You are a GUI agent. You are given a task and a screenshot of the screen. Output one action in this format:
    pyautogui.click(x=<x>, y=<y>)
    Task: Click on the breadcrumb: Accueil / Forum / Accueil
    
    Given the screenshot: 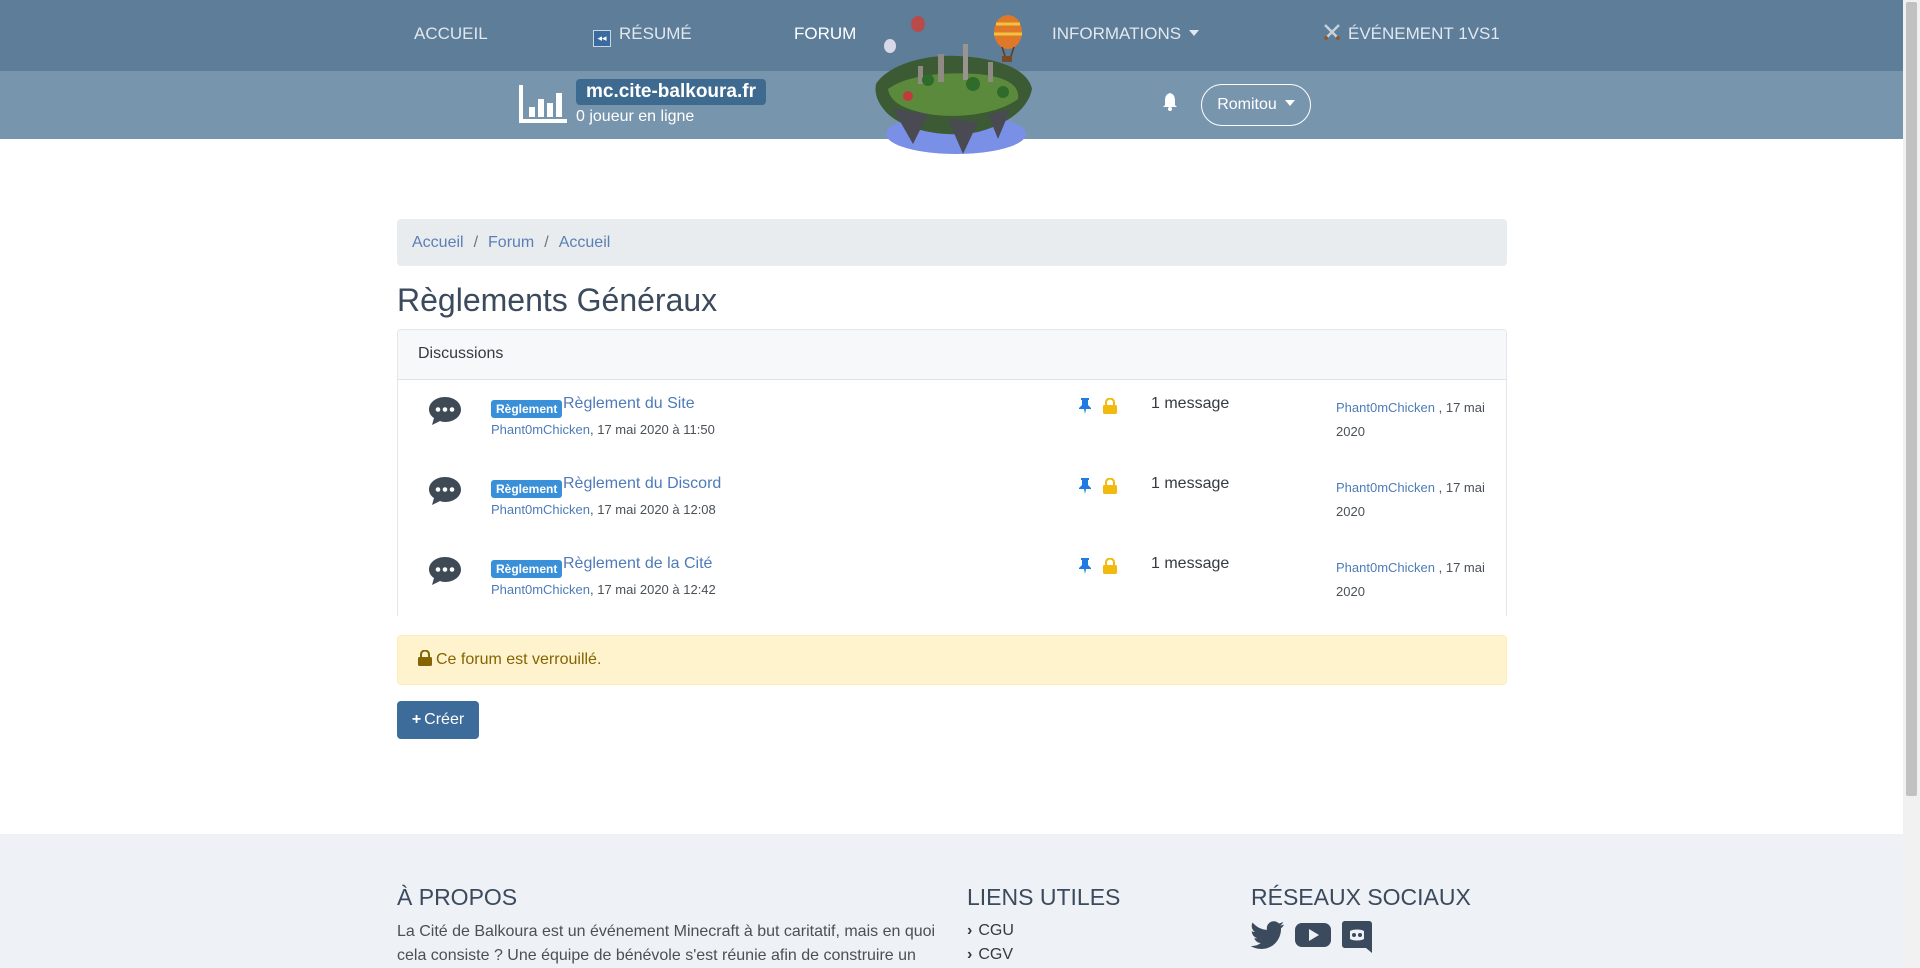 What is the action you would take?
    pyautogui.click(x=952, y=242)
    